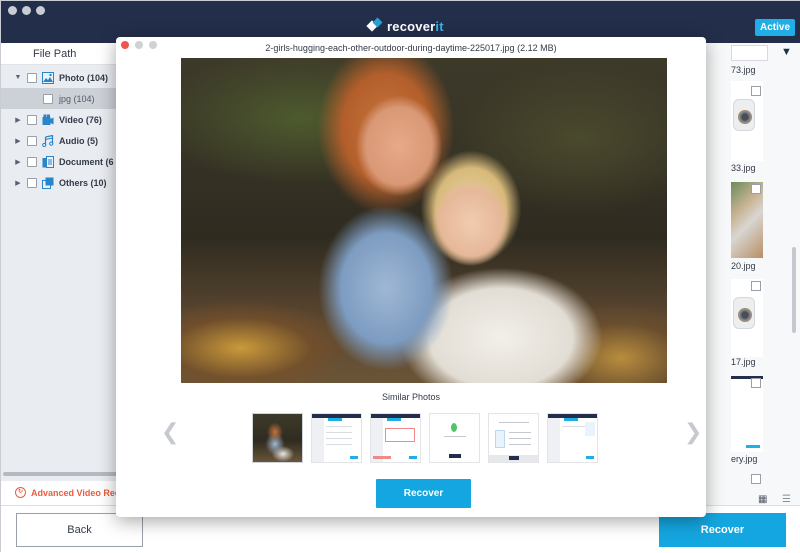 This screenshot has width=800, height=553. I want to click on tree-item-label: Video (76), so click(80, 119).